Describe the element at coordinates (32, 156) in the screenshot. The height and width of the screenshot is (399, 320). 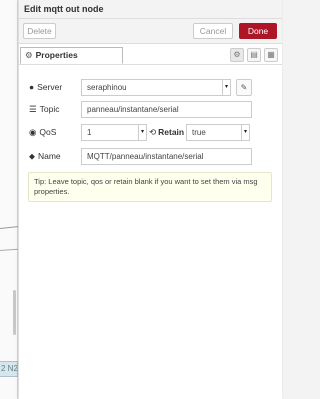
I see `tag-icon: ⬥` at that location.